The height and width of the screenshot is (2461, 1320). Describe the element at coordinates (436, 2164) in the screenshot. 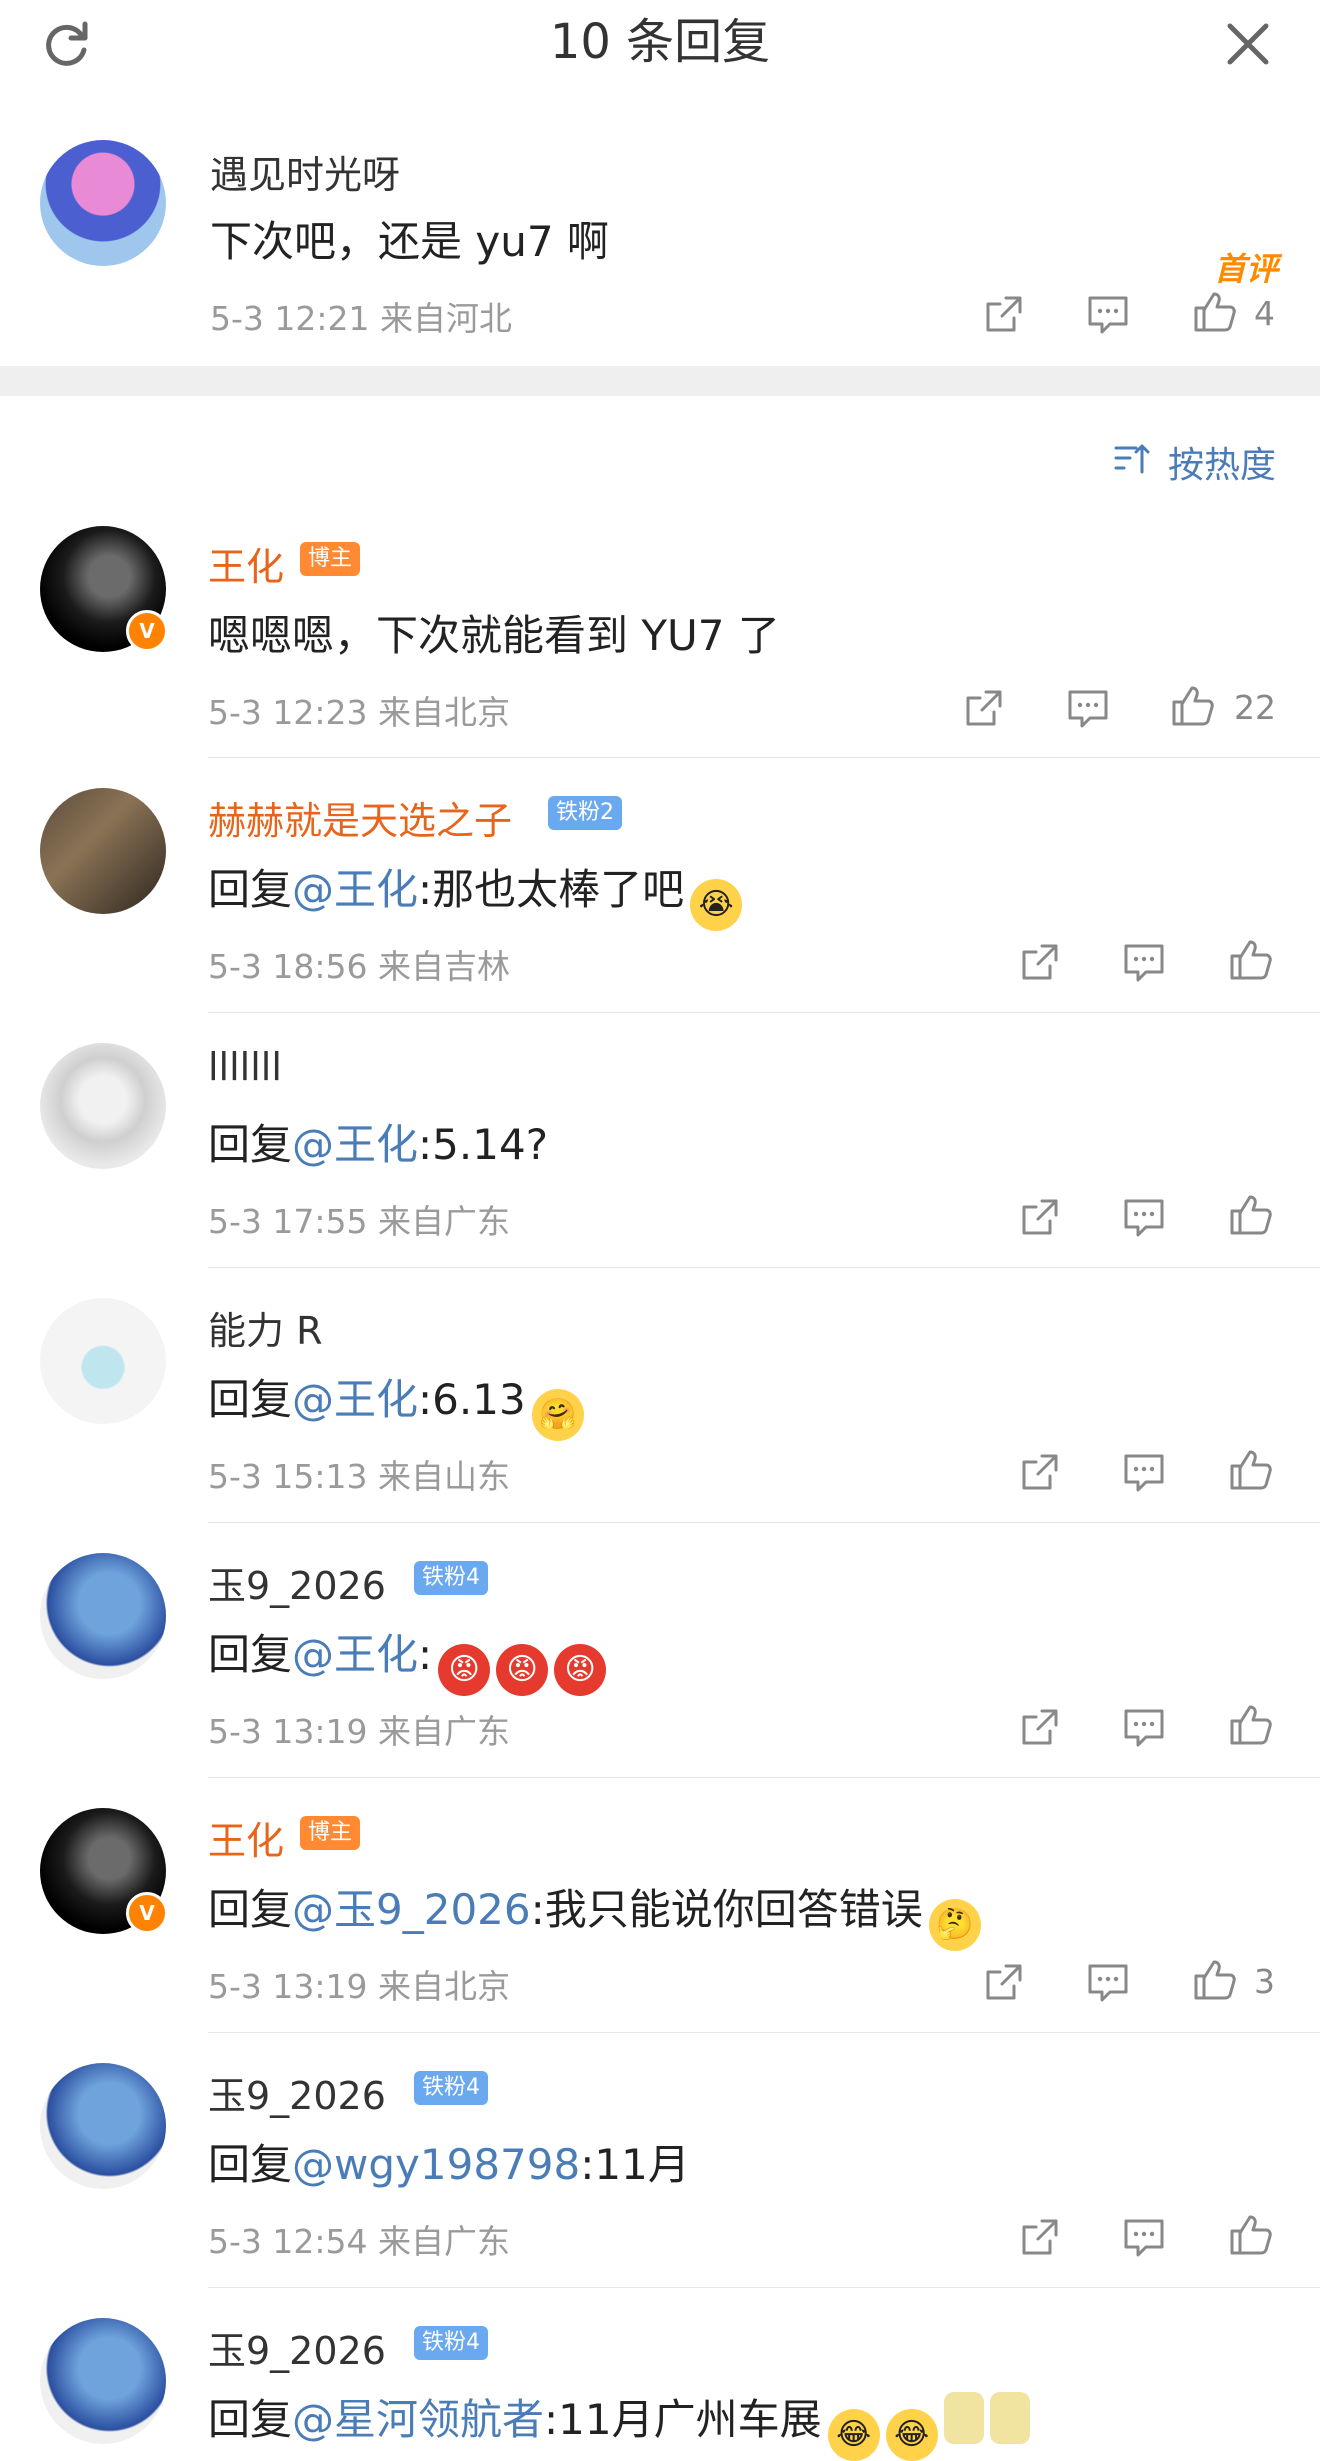

I see `mention-link: @wgy198798` at that location.